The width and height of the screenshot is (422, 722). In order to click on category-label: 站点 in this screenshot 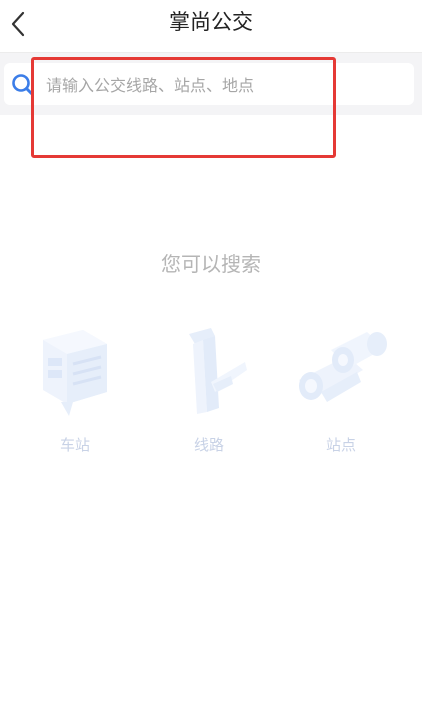, I will do `click(340, 445)`.